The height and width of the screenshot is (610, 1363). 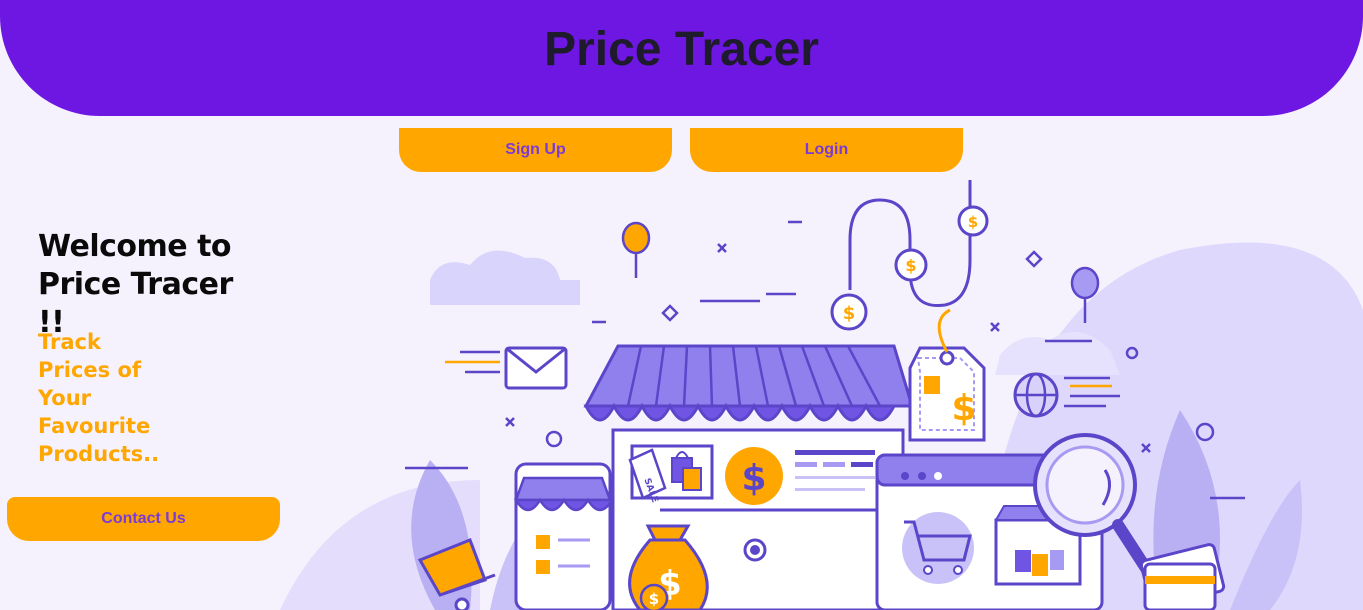 What do you see at coordinates (143, 519) in the screenshot?
I see `contact-us-button: Contact Us` at bounding box center [143, 519].